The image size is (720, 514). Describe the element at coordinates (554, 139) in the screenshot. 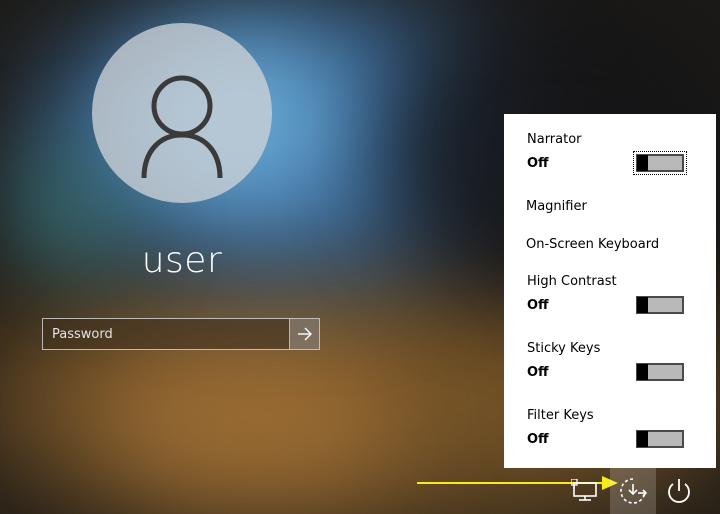

I see `narrator-label: Narrator` at that location.